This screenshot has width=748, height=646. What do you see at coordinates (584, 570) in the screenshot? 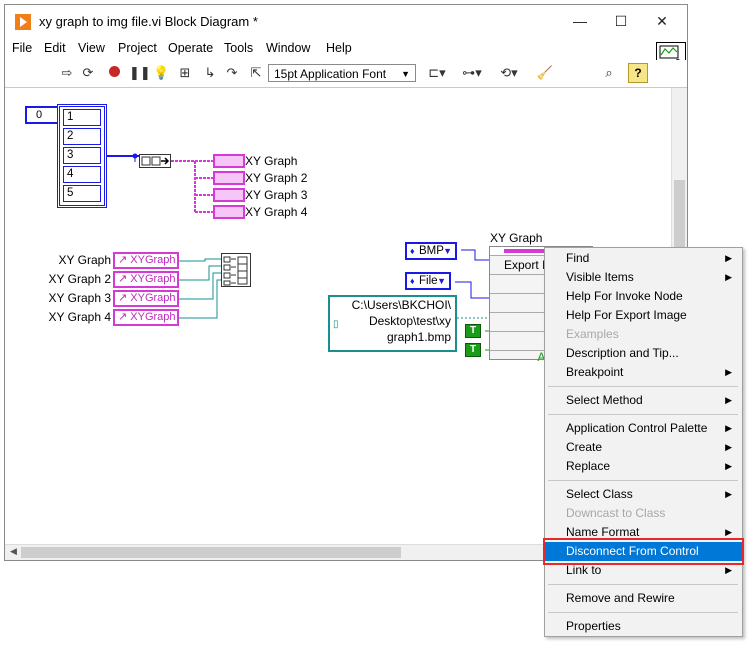
I see `context-menu-item-label: Link to` at bounding box center [584, 570].